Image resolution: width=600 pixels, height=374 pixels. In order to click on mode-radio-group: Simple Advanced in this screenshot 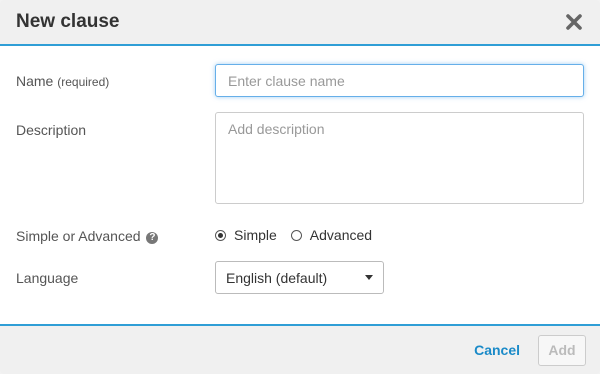, I will do `click(300, 235)`.